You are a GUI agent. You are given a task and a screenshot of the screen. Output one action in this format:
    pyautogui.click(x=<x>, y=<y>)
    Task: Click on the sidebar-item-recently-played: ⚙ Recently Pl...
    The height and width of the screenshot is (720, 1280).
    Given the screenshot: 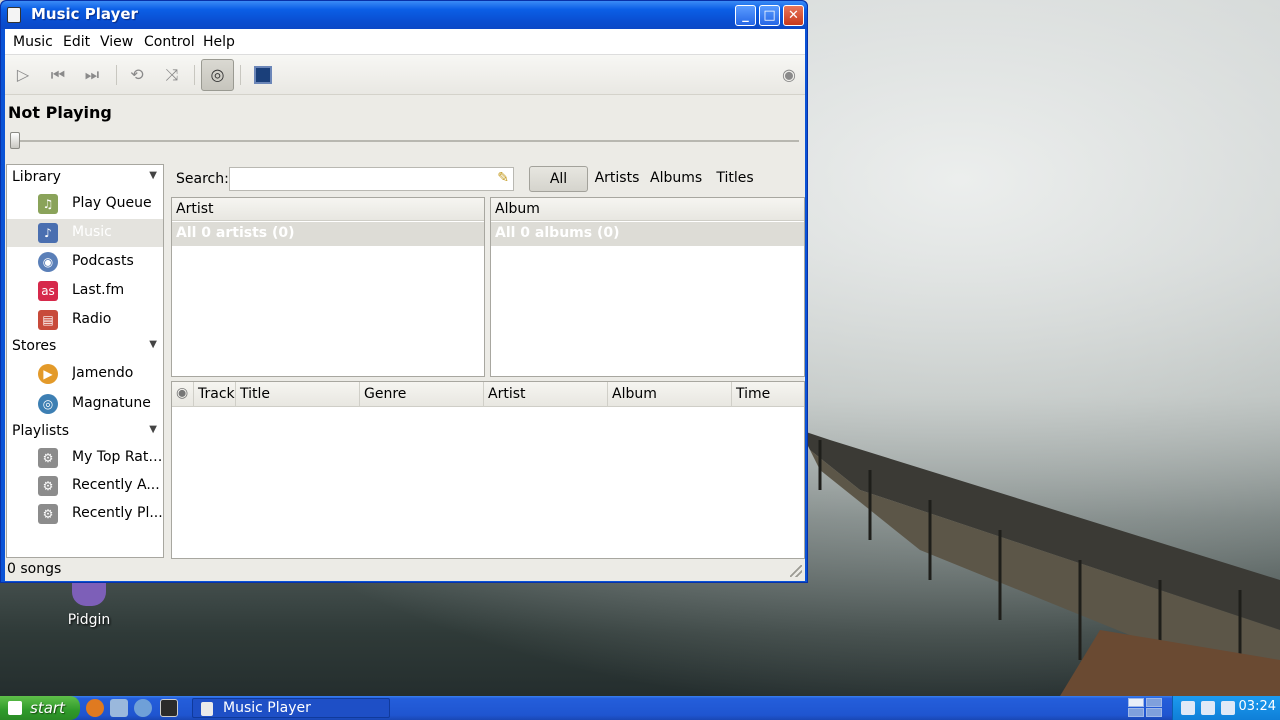 What is the action you would take?
    pyautogui.click(x=85, y=514)
    